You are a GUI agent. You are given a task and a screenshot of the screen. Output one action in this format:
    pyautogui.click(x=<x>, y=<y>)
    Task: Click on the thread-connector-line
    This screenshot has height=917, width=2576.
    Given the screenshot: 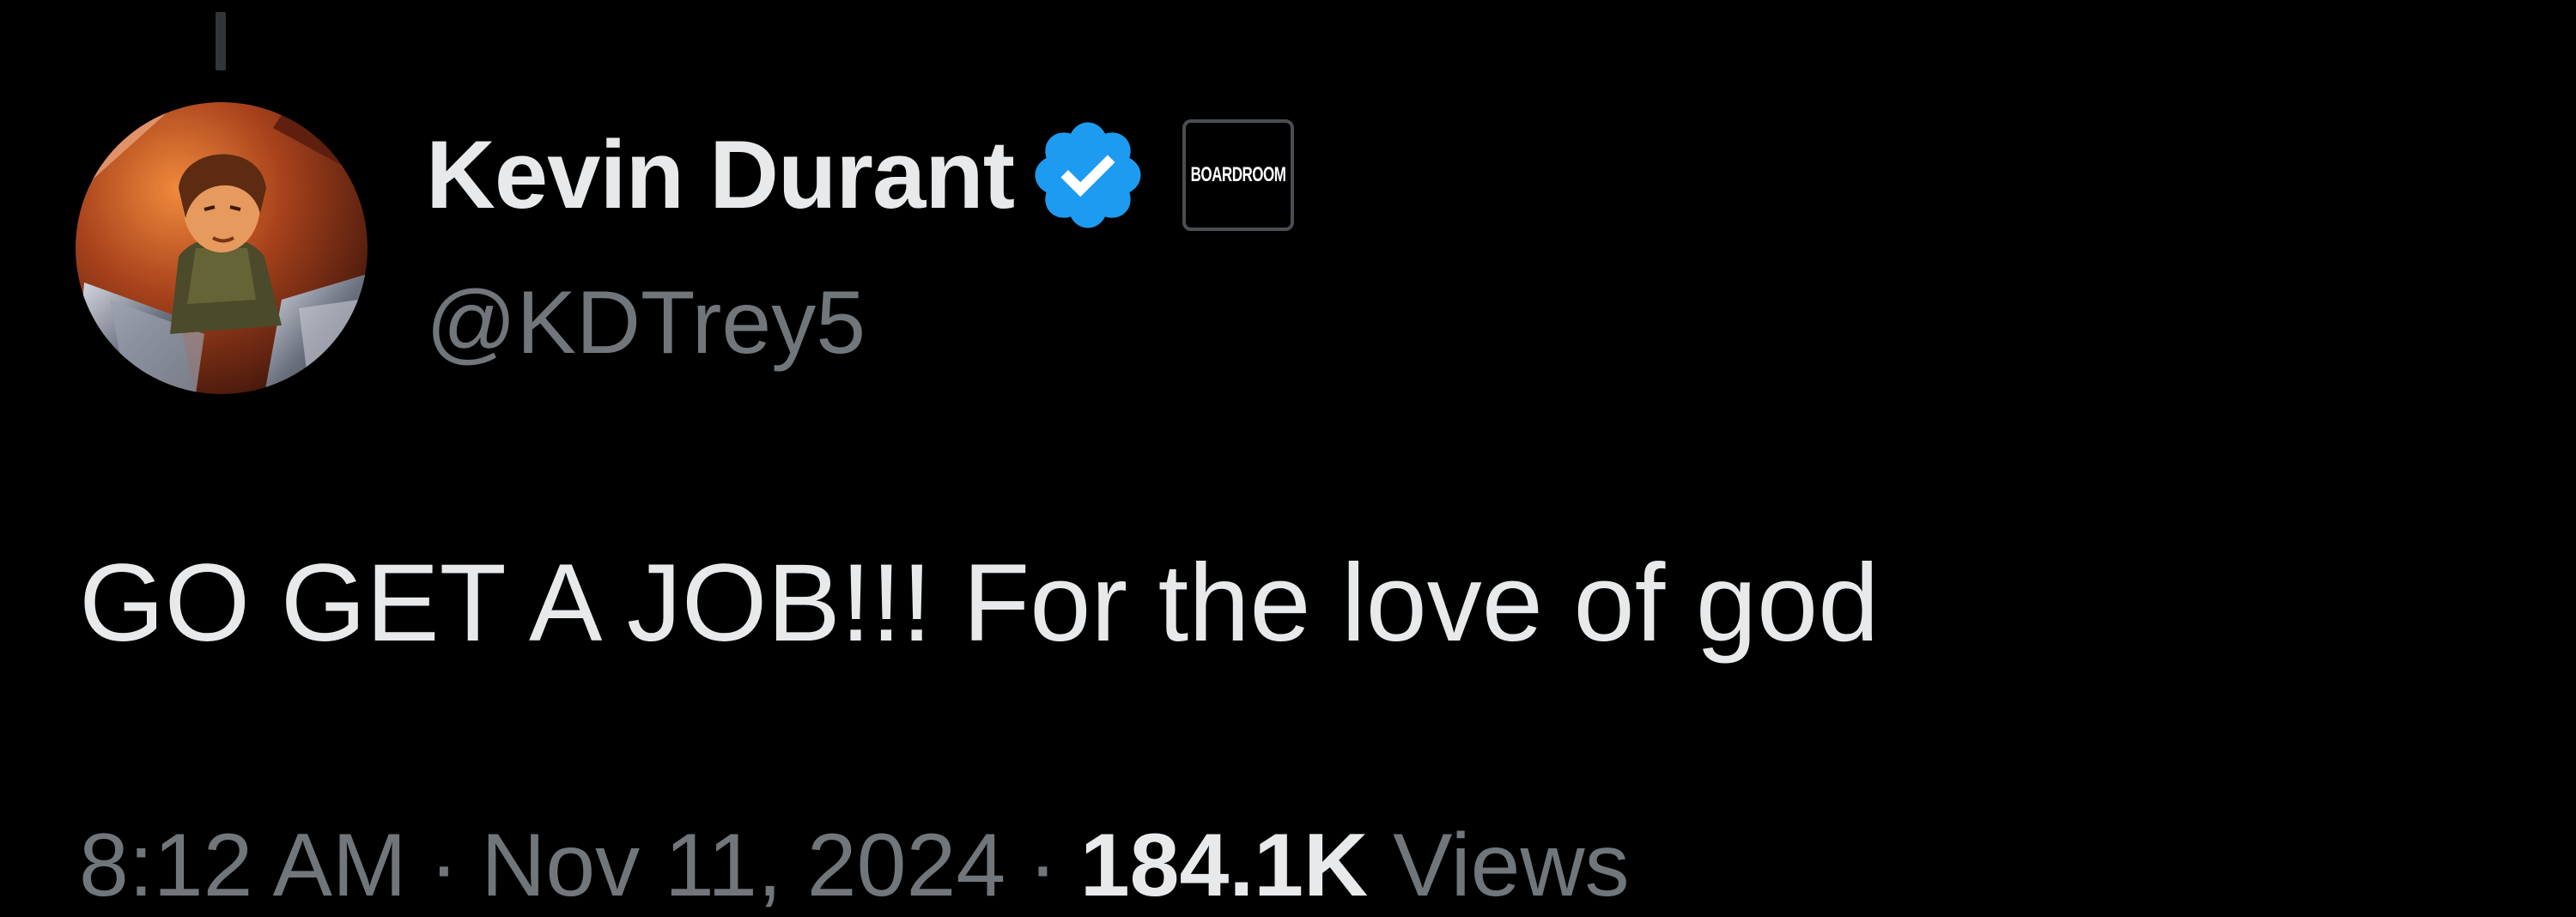 What is the action you would take?
    pyautogui.click(x=221, y=41)
    